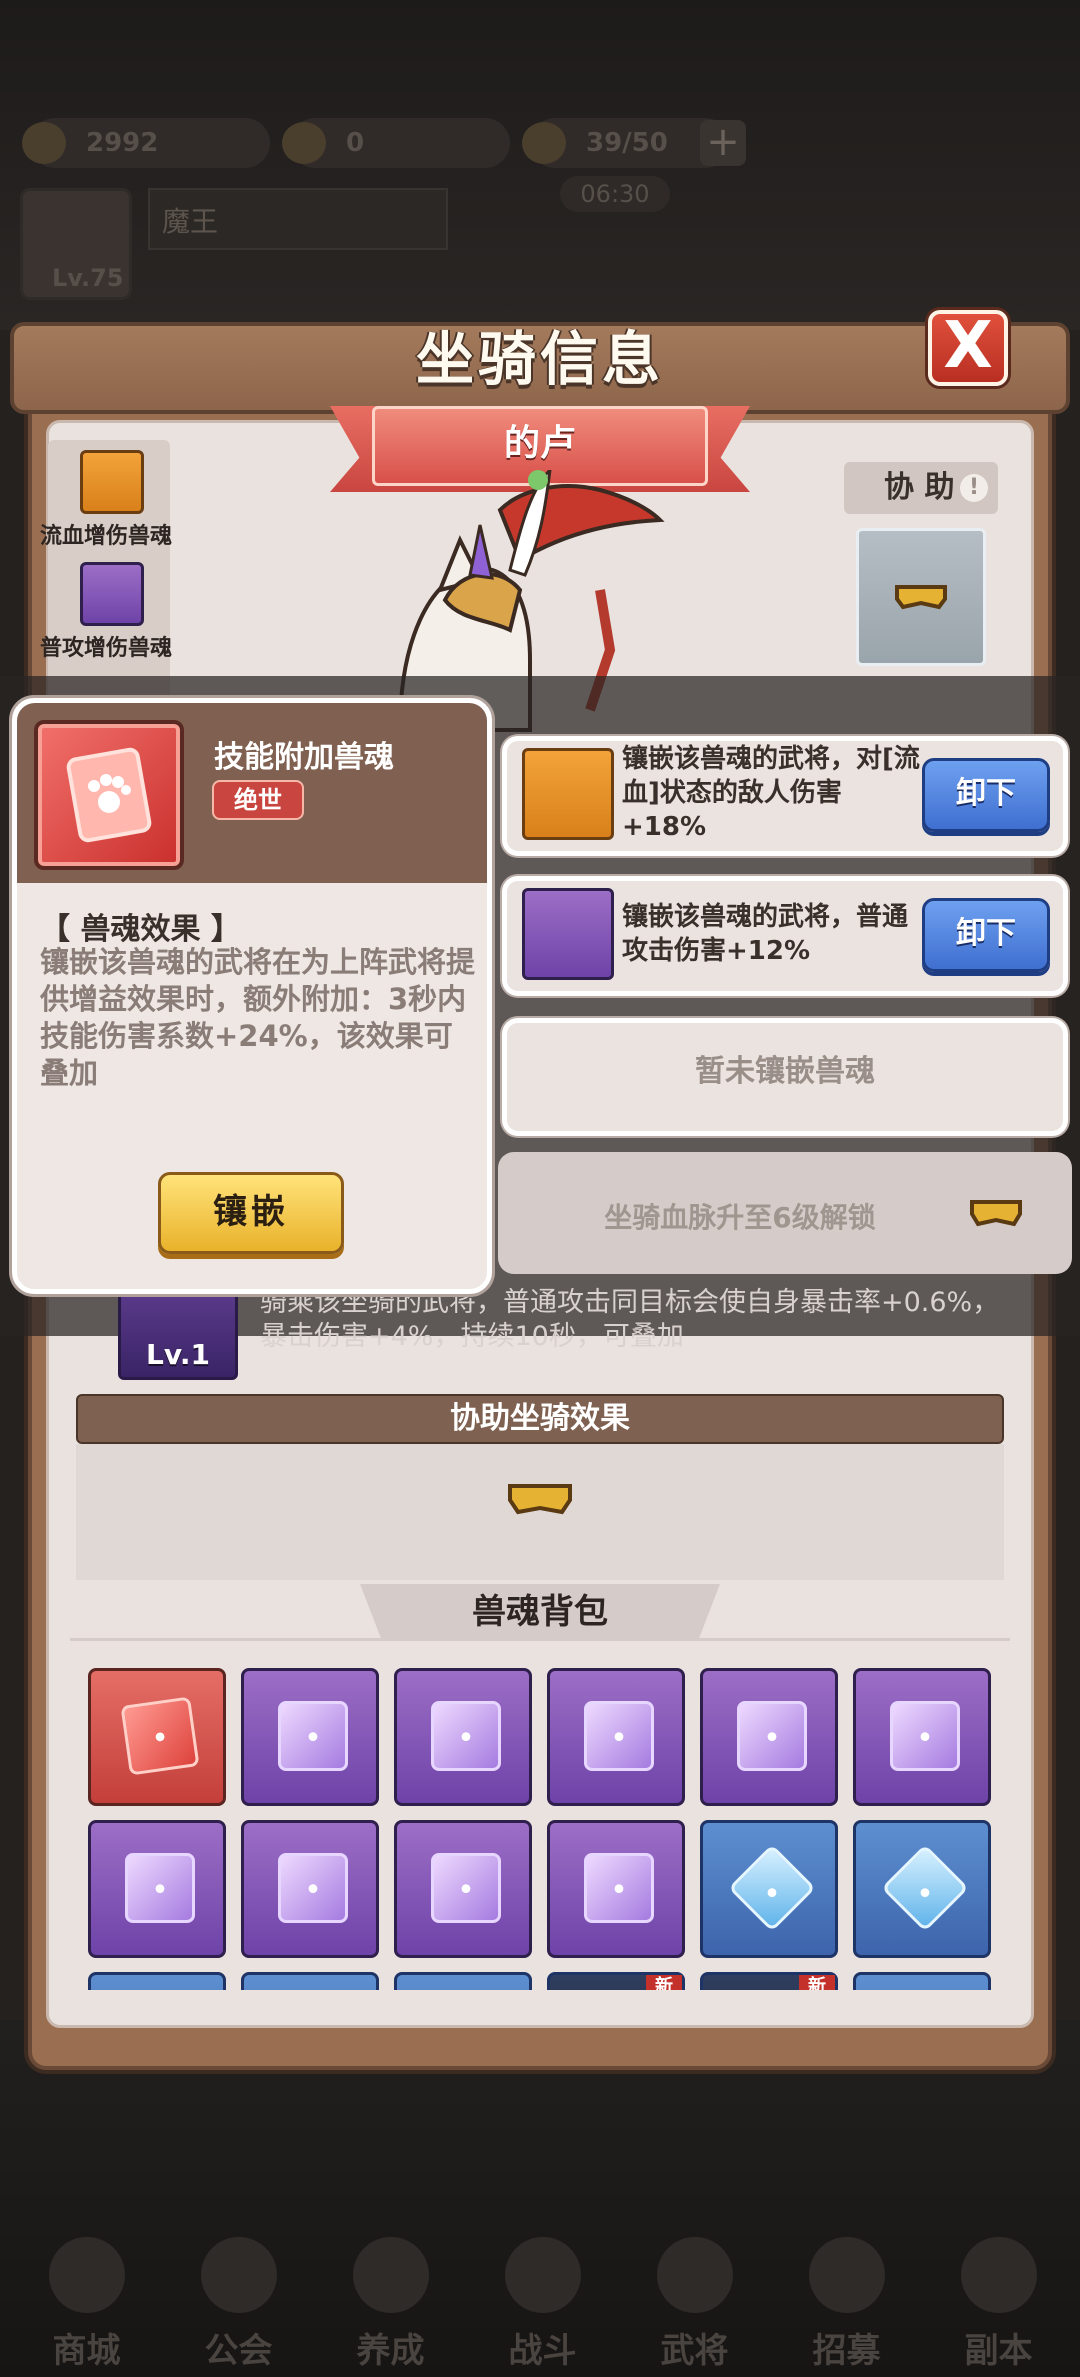  What do you see at coordinates (568, 934) in the screenshot?
I see `attack-soul-icon` at bounding box center [568, 934].